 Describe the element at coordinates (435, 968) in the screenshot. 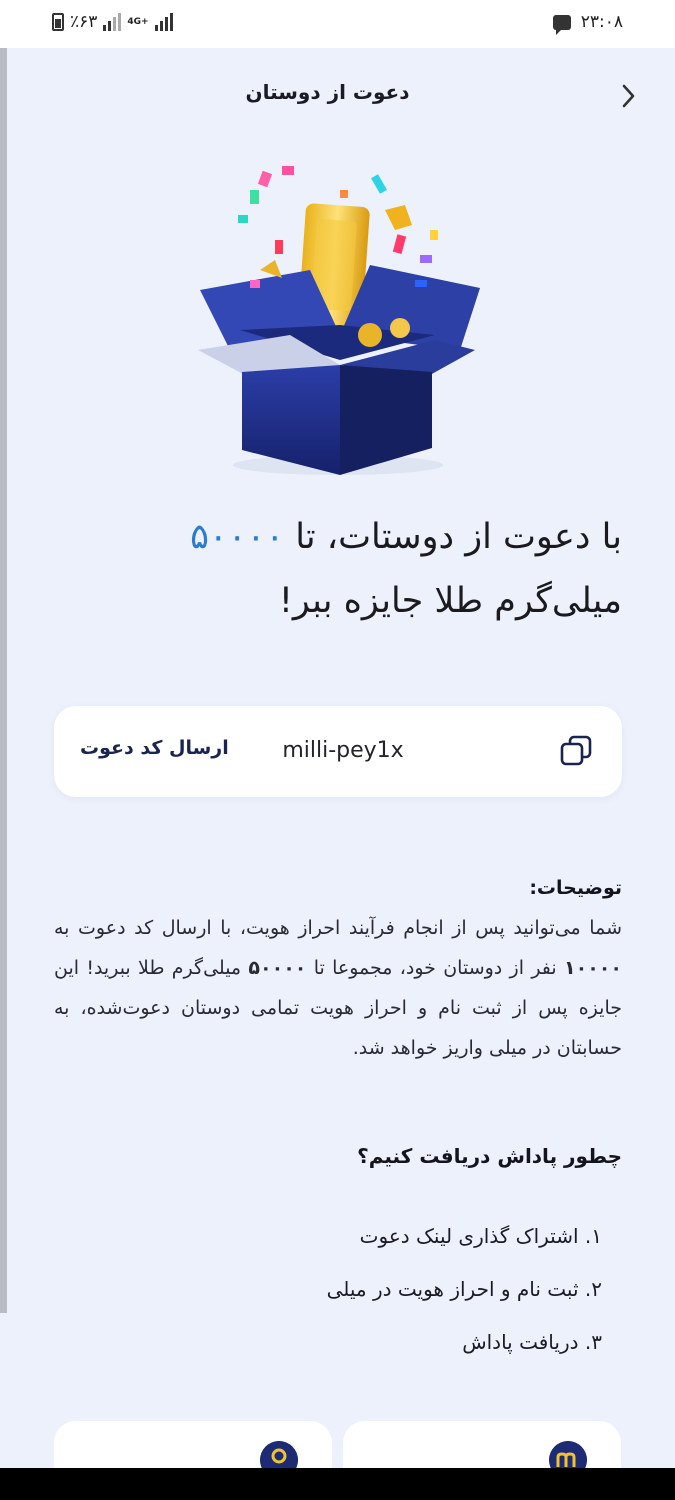

I see `description-text-2: نفر از دوستان خود، مجموعا تا` at that location.